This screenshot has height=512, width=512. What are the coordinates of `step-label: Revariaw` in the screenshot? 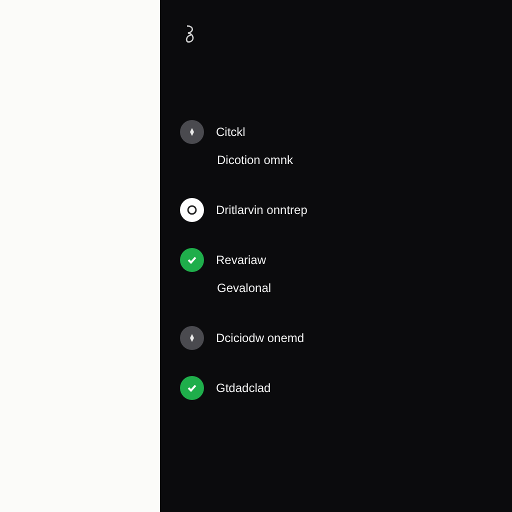 It's located at (241, 260).